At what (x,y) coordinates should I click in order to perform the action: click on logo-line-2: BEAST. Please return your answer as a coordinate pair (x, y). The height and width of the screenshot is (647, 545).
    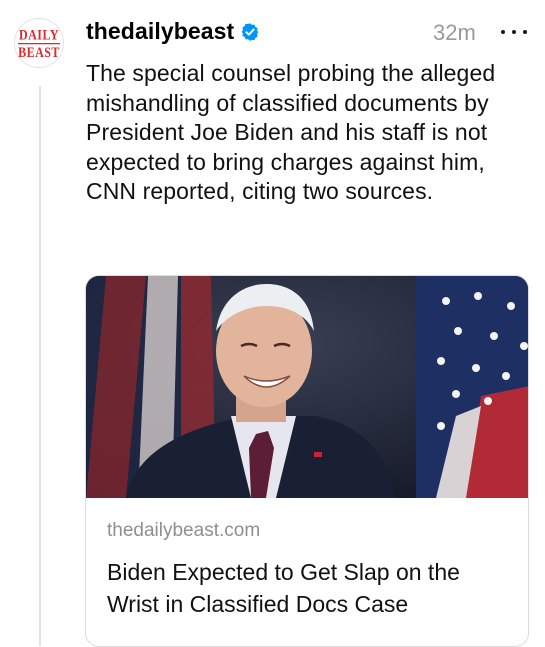
    Looking at the image, I should click on (39, 52).